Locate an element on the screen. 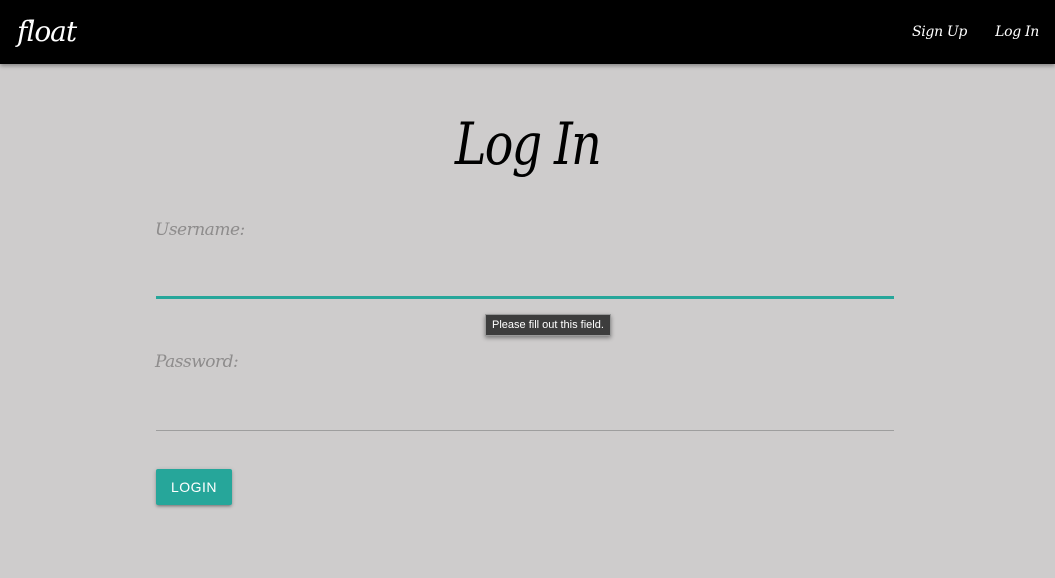  password-input is located at coordinates (525, 413).